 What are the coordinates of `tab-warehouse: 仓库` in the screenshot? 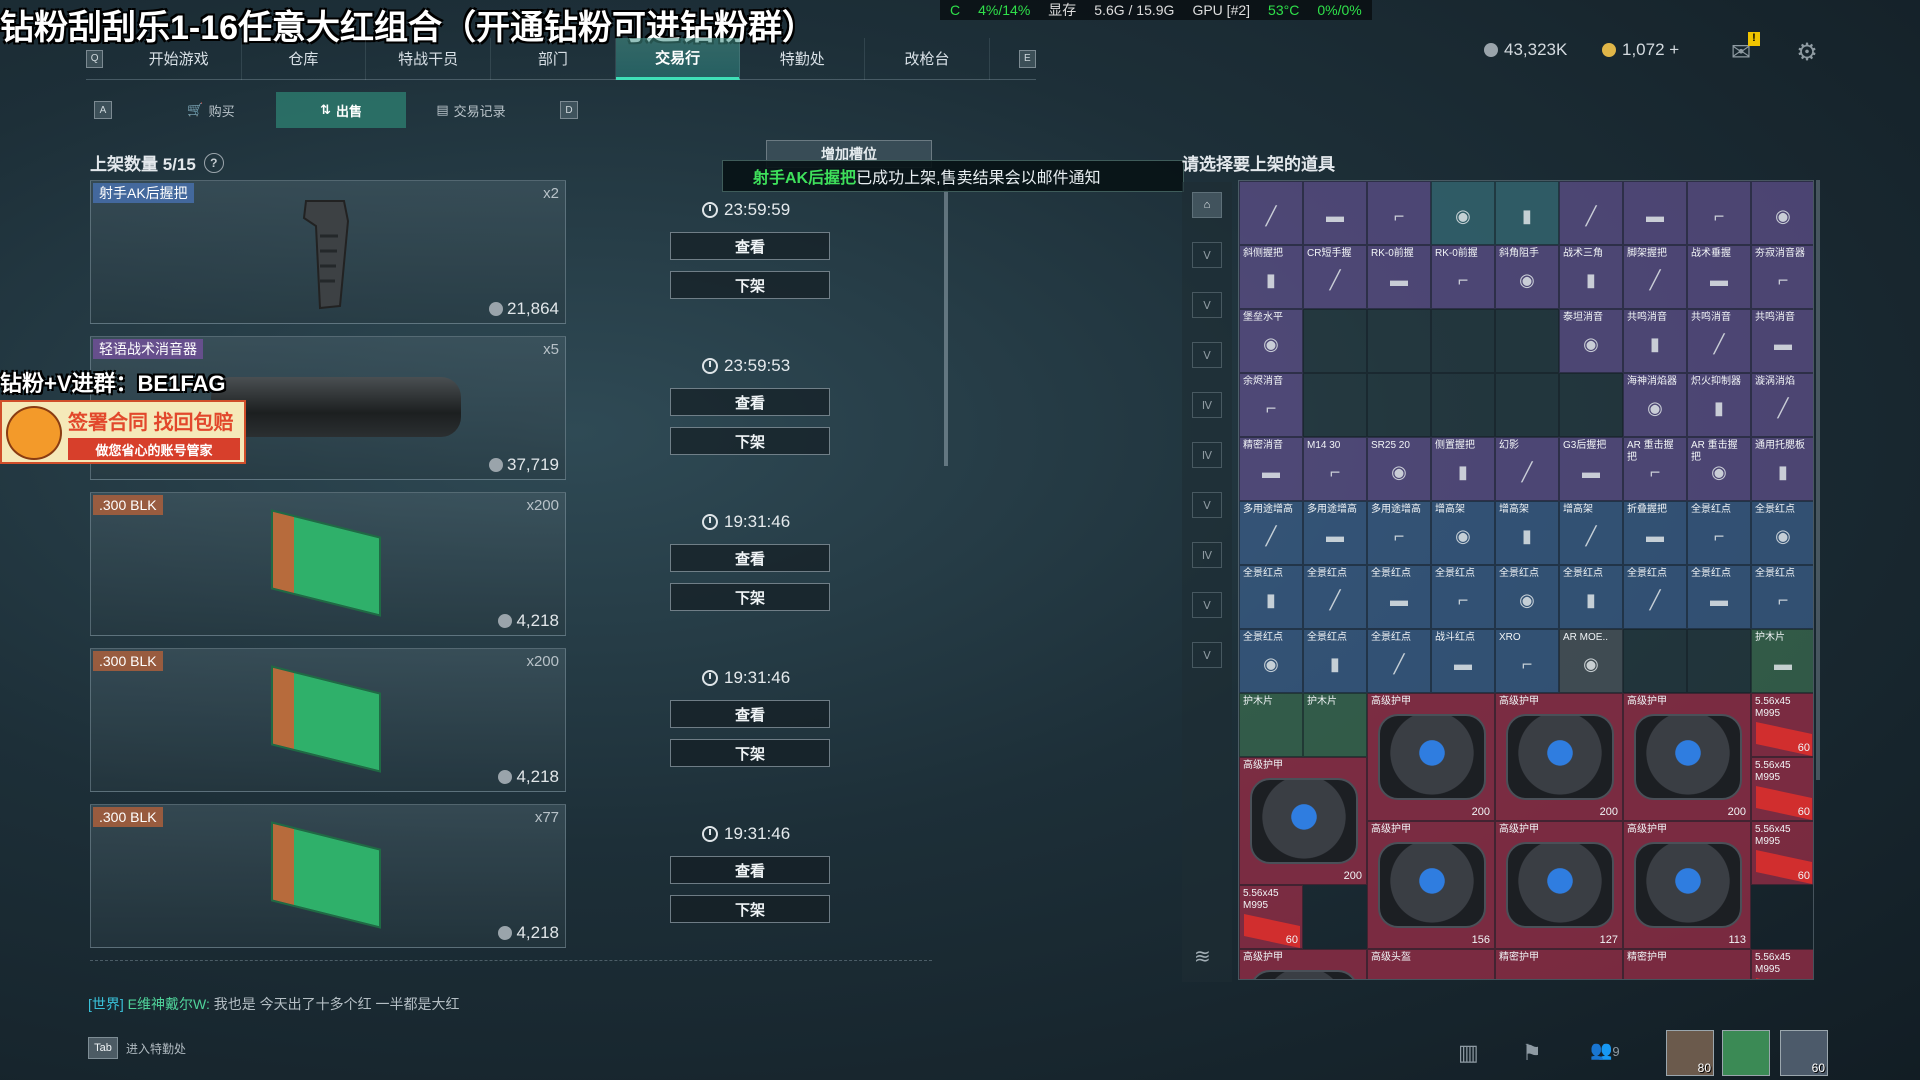 It's located at (304, 58).